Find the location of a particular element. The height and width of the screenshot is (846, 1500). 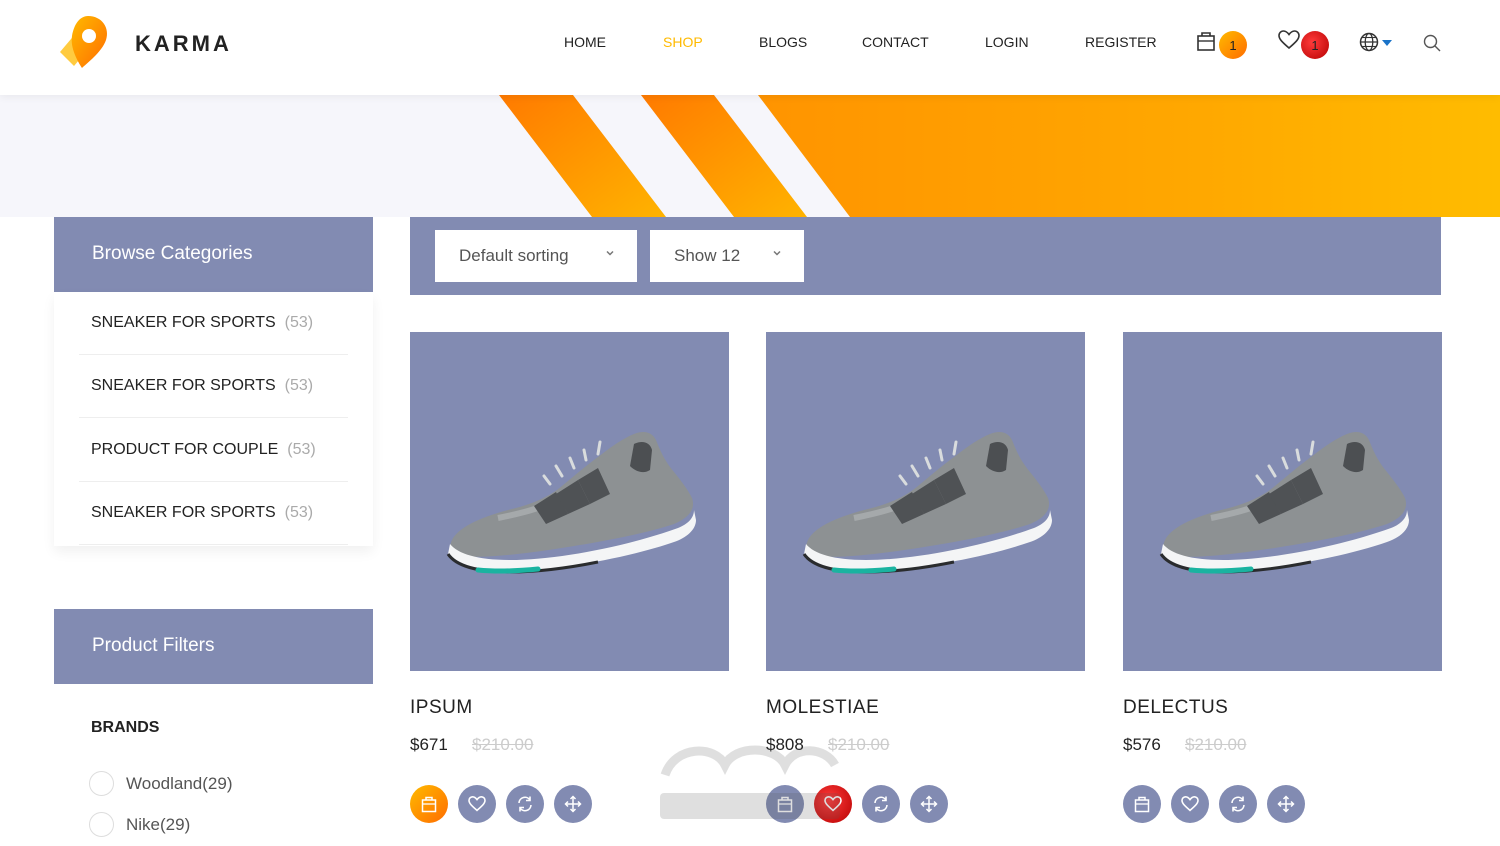

nav-shop: SHOP is located at coordinates (683, 42).